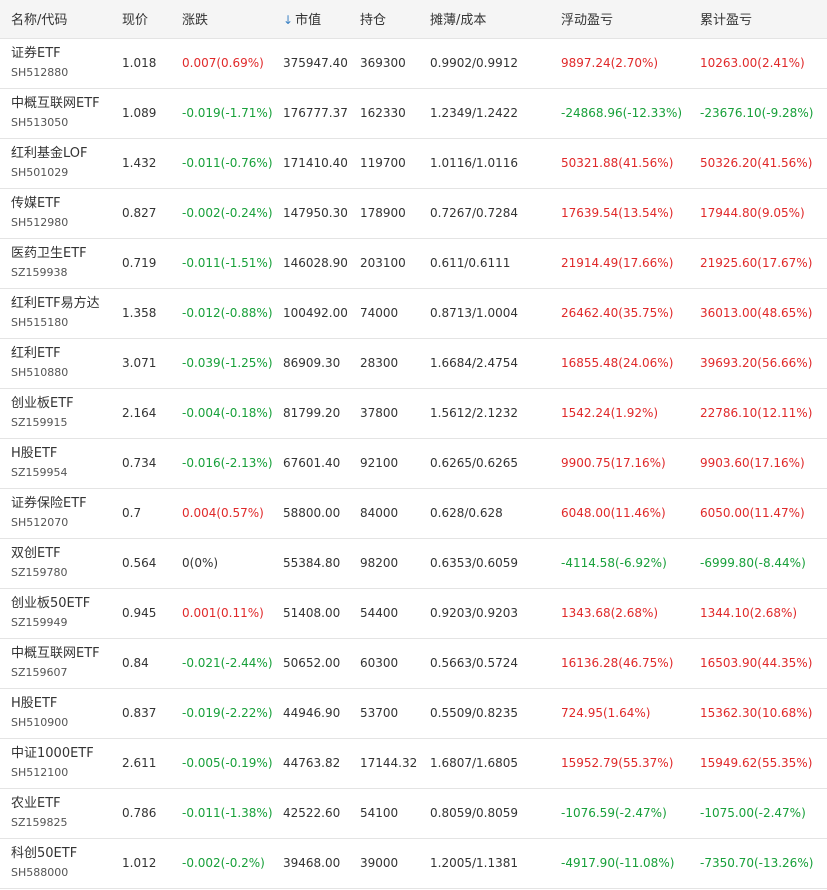 Image resolution: width=827 pixels, height=890 pixels. What do you see at coordinates (495, 813) in the screenshot?
I see `cost-cell: 0.8059/0.8059` at bounding box center [495, 813].